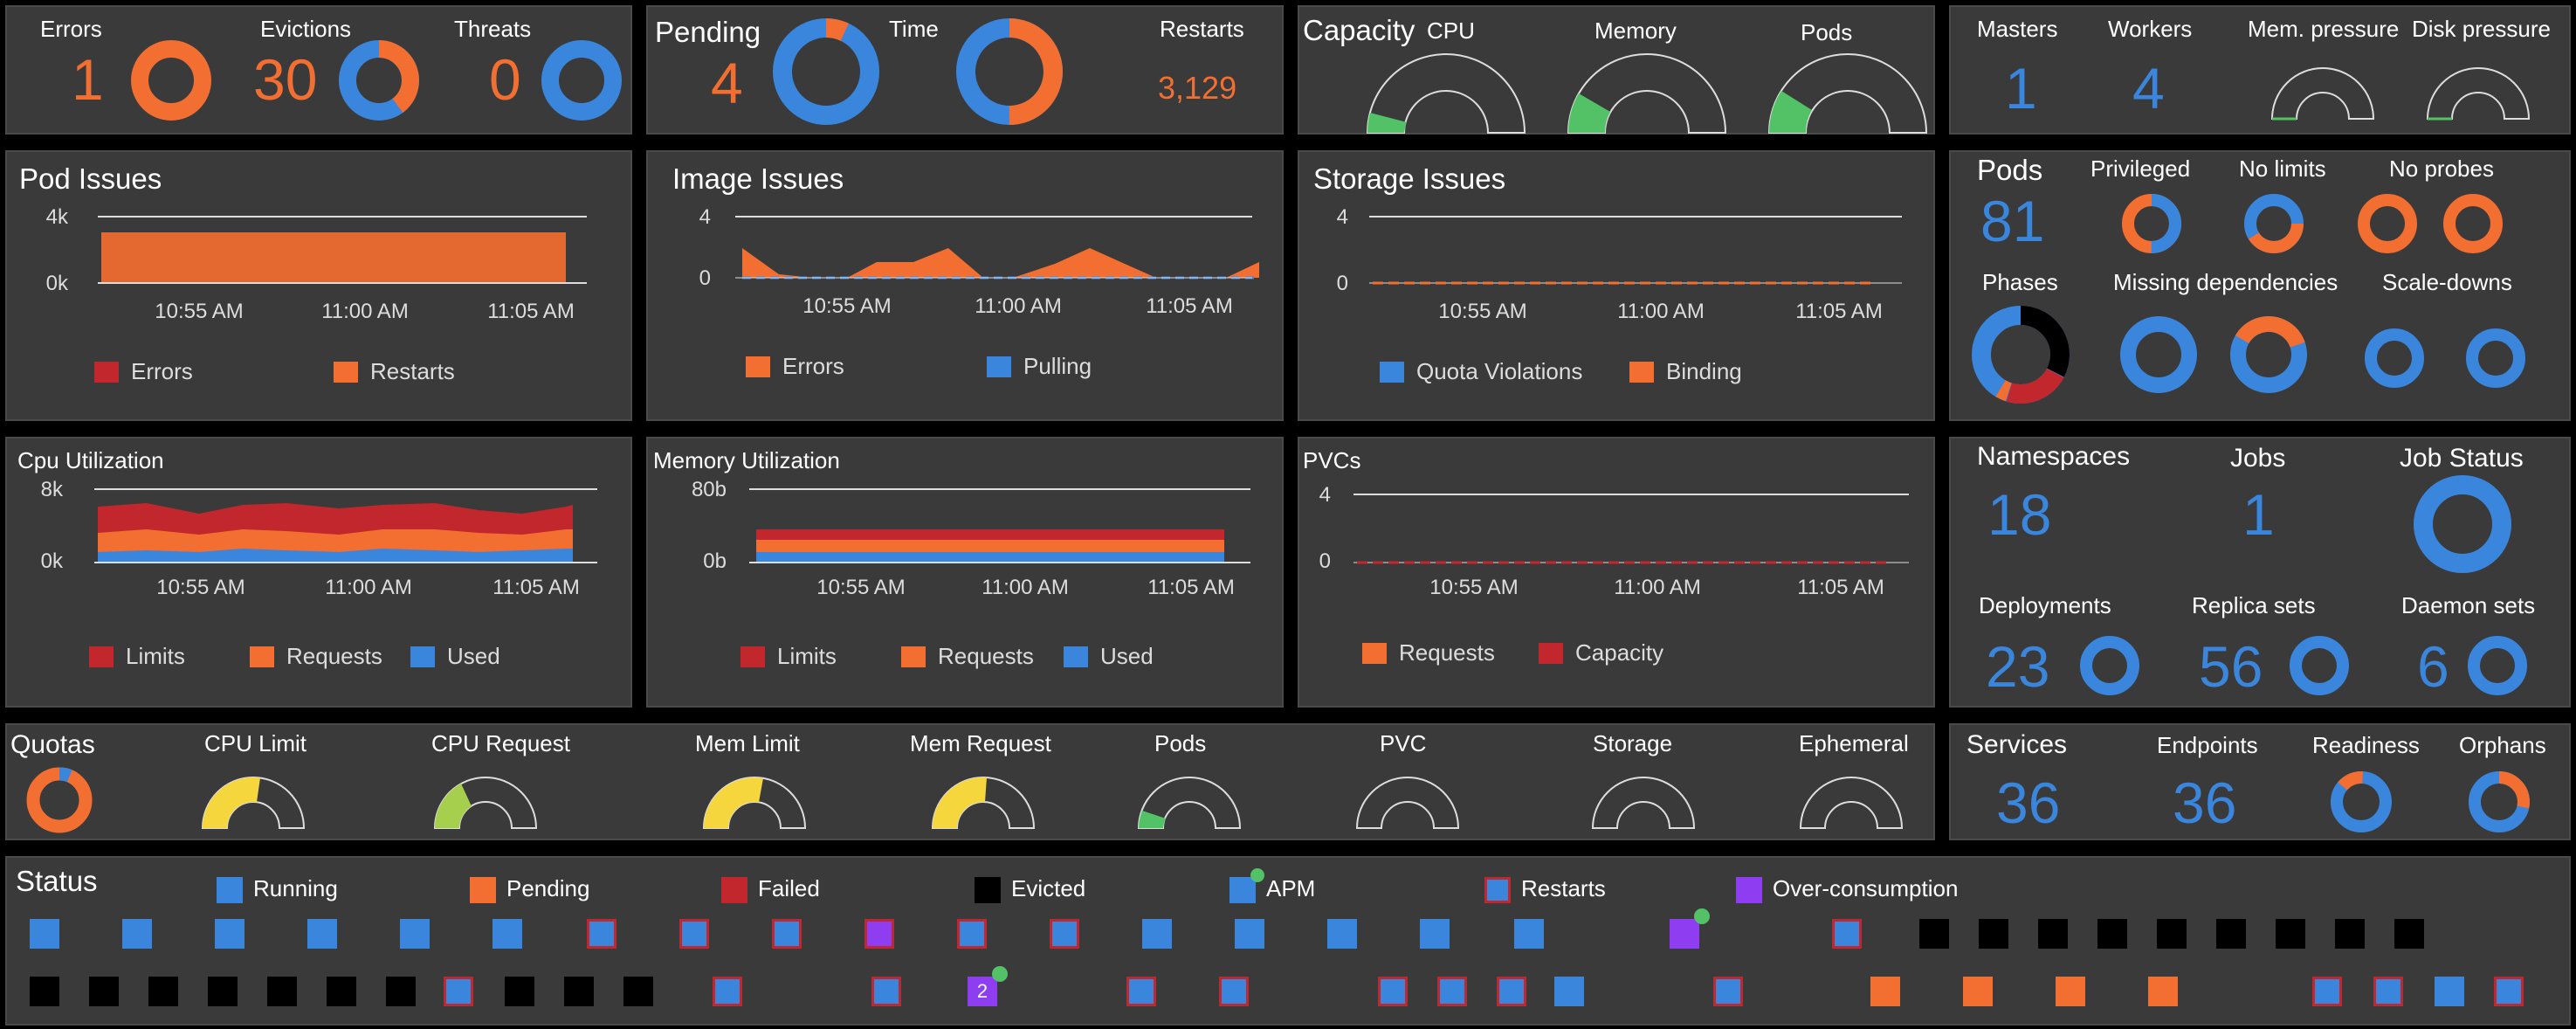  Describe the element at coordinates (846, 306) in the screenshot. I see `image-issues-xtick-1: 10:55 AM` at that location.